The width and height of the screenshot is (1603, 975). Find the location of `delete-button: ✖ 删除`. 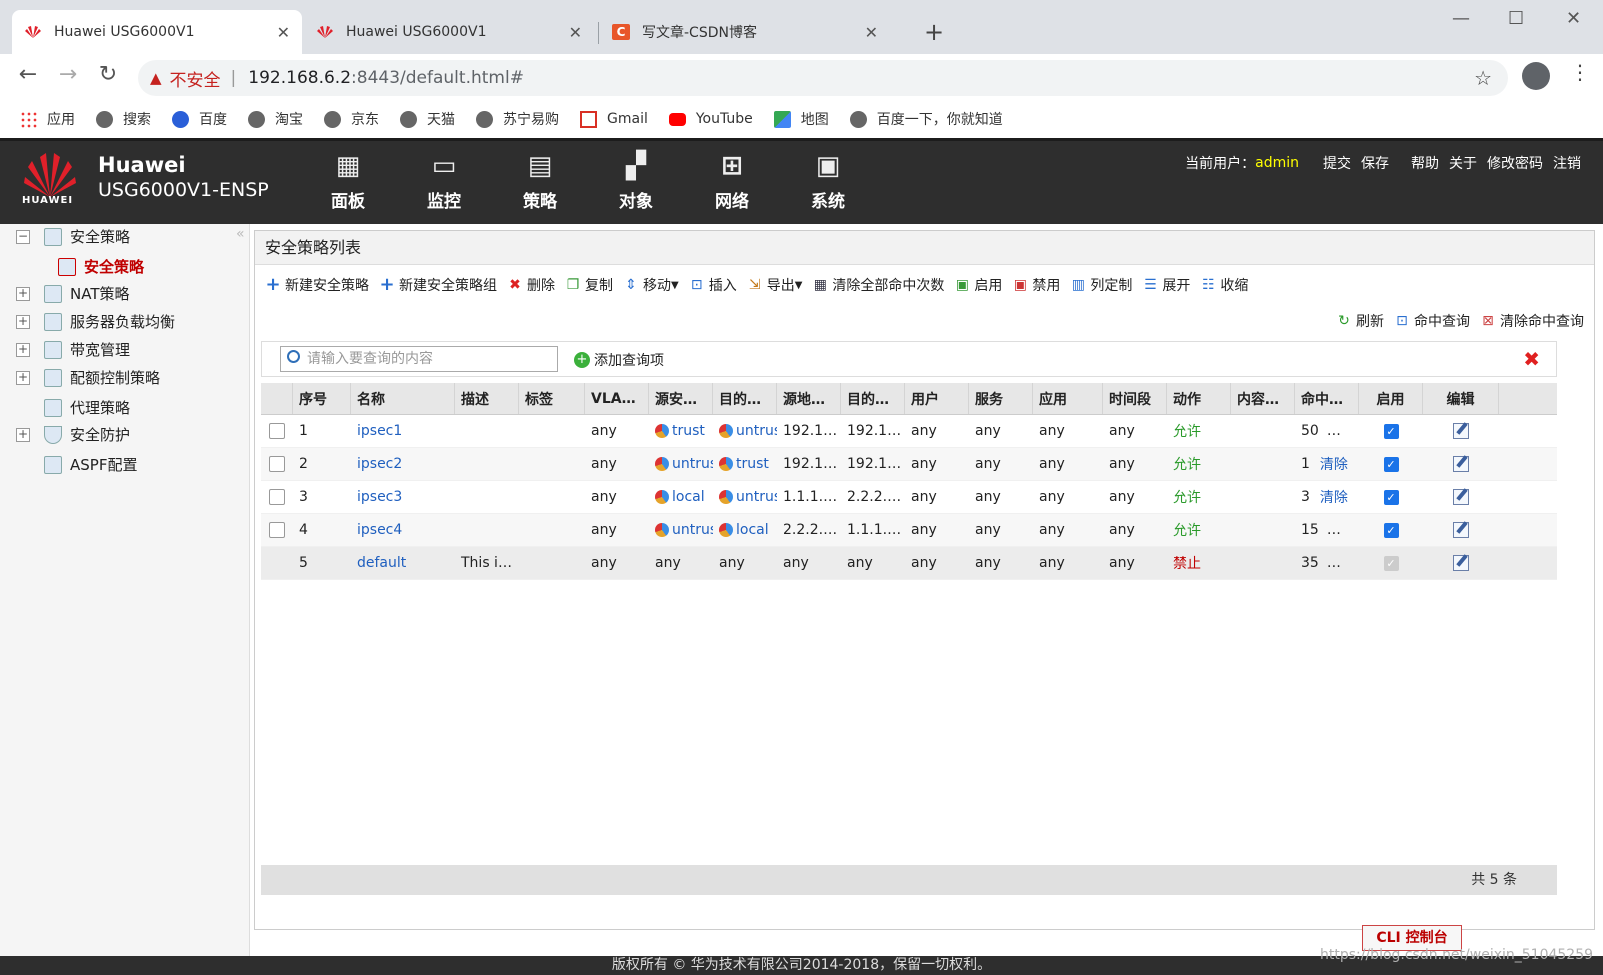

delete-button: ✖ 删除 is located at coordinates (531, 285).